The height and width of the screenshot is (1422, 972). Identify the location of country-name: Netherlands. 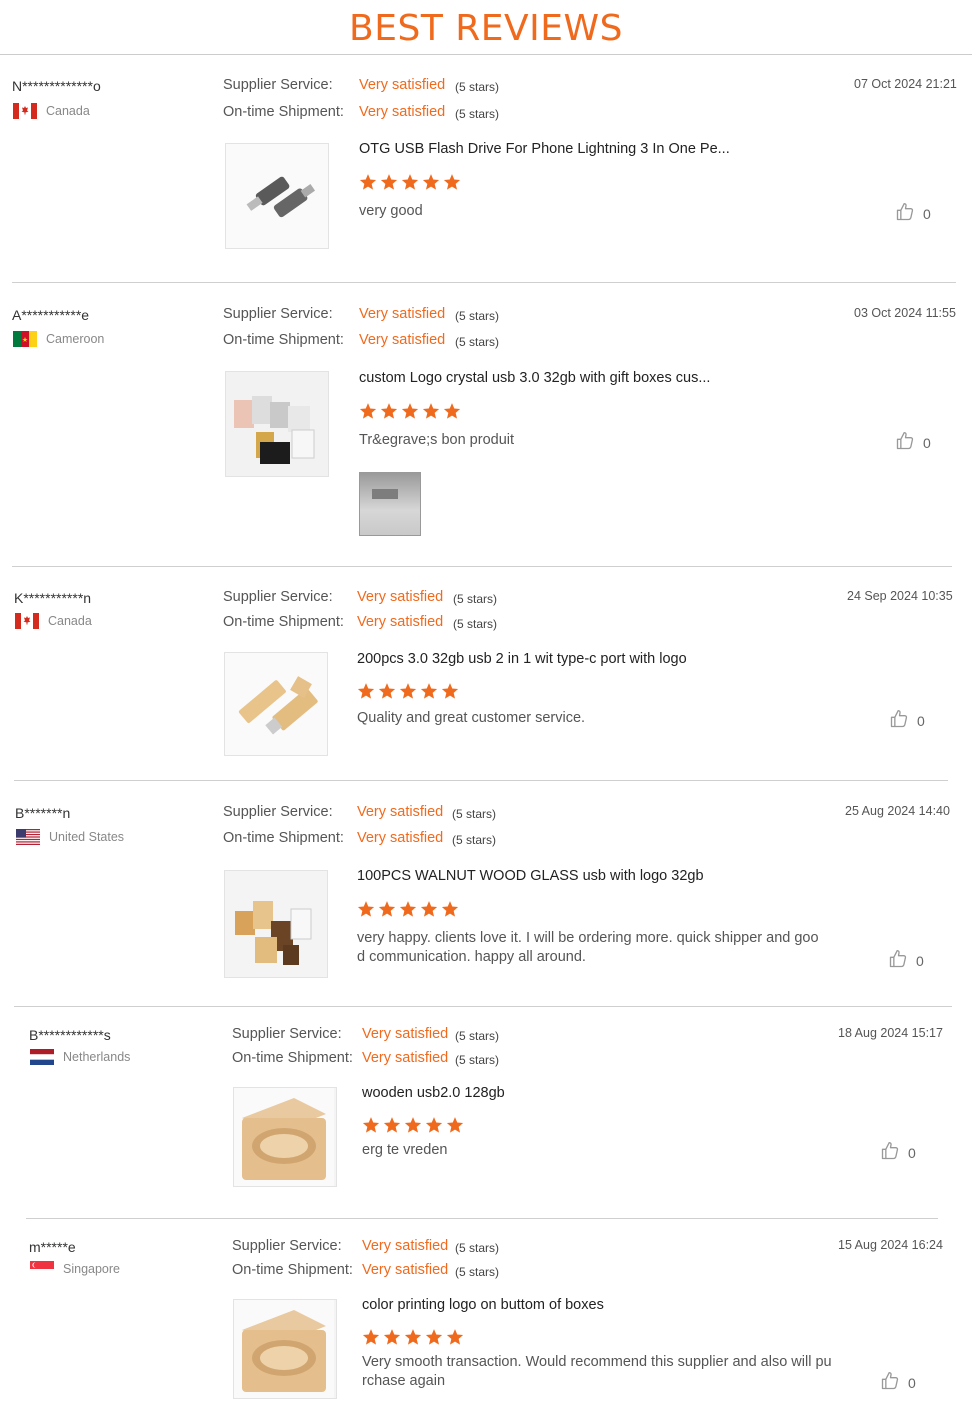
(97, 1057).